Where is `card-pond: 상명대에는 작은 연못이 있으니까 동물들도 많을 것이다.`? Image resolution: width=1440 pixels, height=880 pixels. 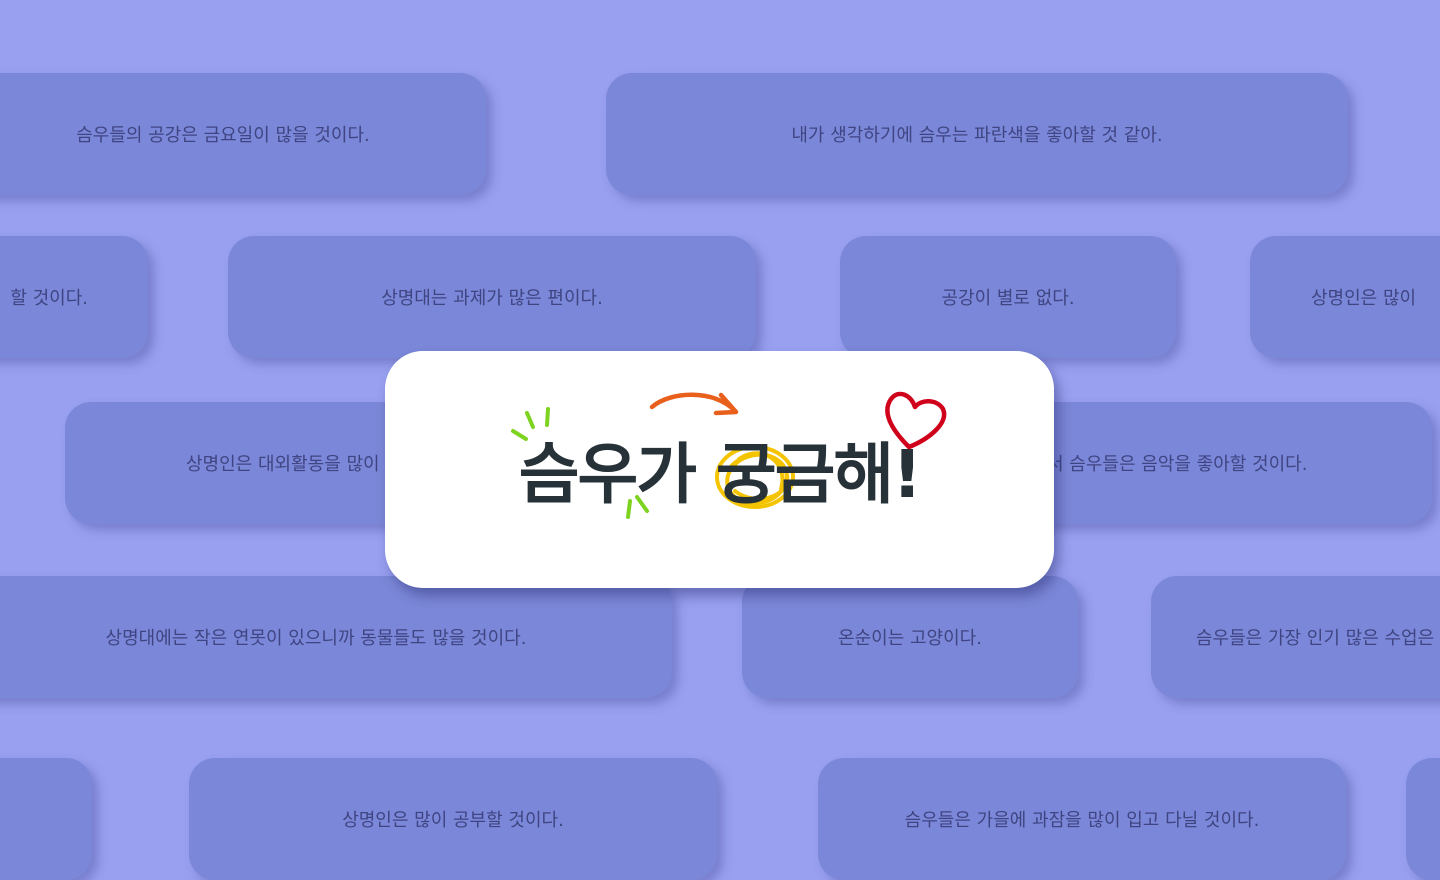 card-pond: 상명대에는 작은 연못이 있으니까 동물들도 많을 것이다. is located at coordinates (336, 637).